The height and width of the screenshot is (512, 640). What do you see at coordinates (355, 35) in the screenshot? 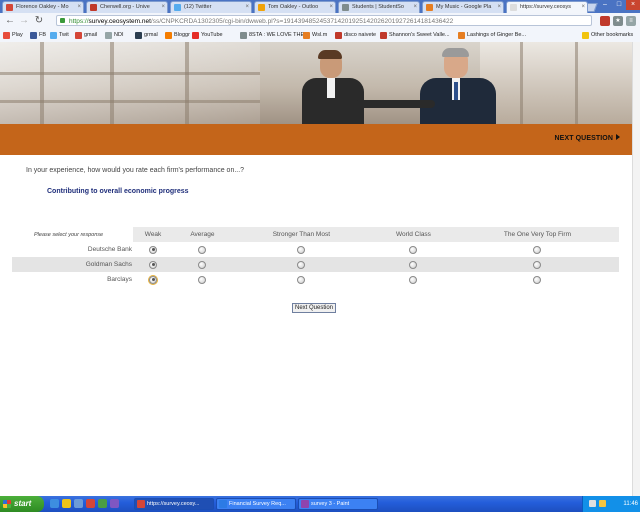
I see `bookmark-item: disco naivete` at bounding box center [355, 35].